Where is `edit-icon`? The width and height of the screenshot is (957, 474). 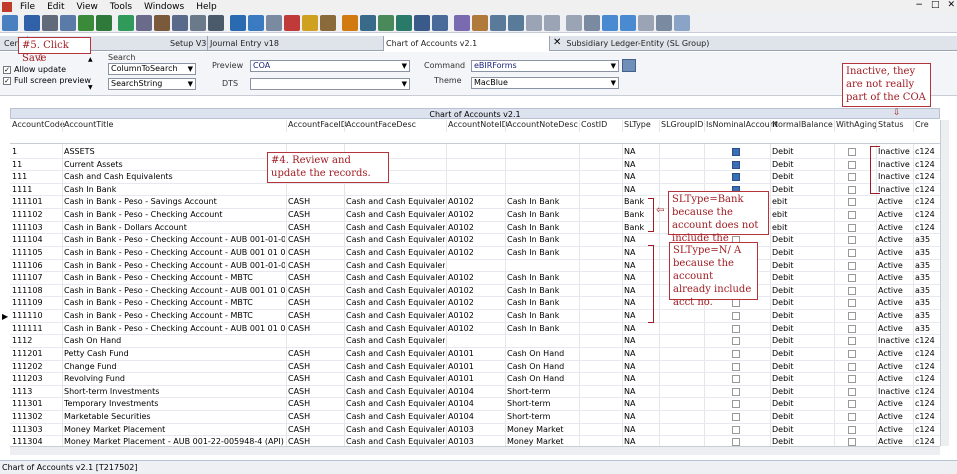
edit-icon is located at coordinates (462, 22).